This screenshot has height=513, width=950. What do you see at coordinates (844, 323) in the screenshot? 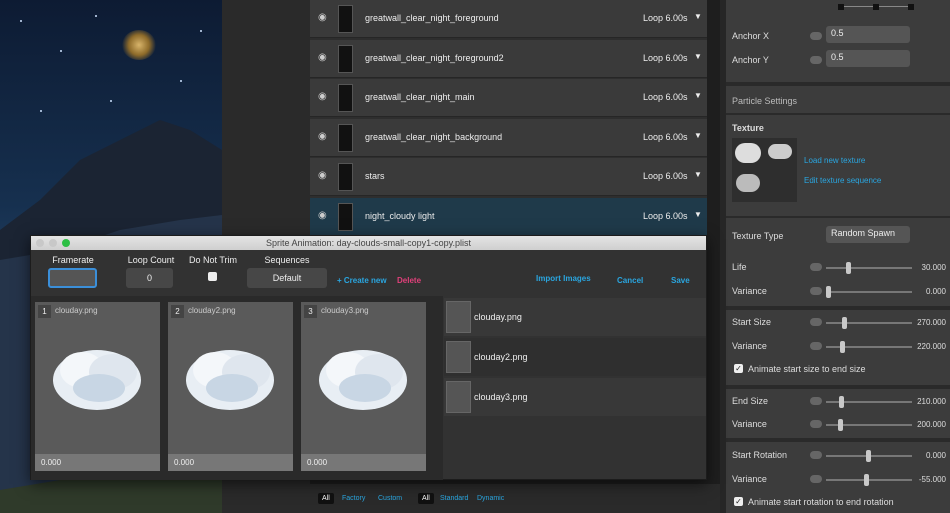
I see `start_size-slider-knob` at bounding box center [844, 323].